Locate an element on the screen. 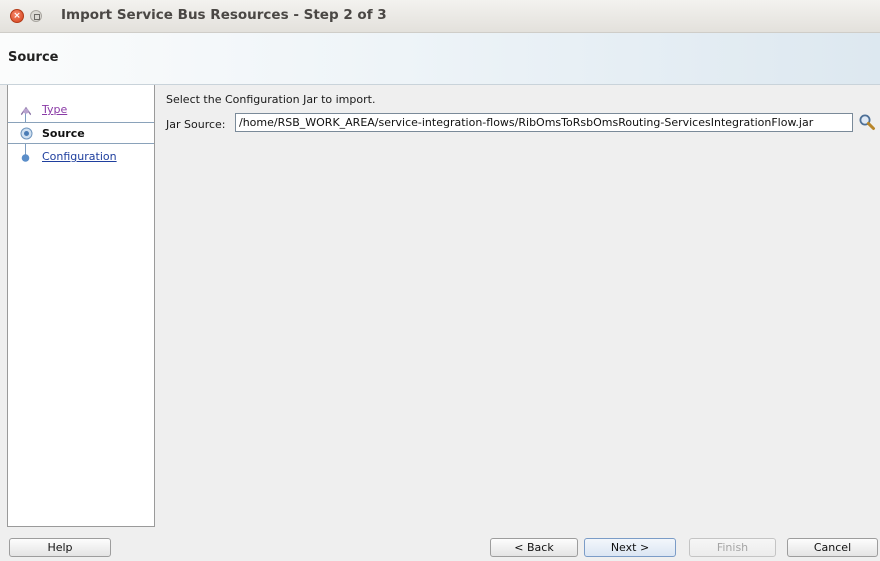  step-type: Type is located at coordinates (81, 110).